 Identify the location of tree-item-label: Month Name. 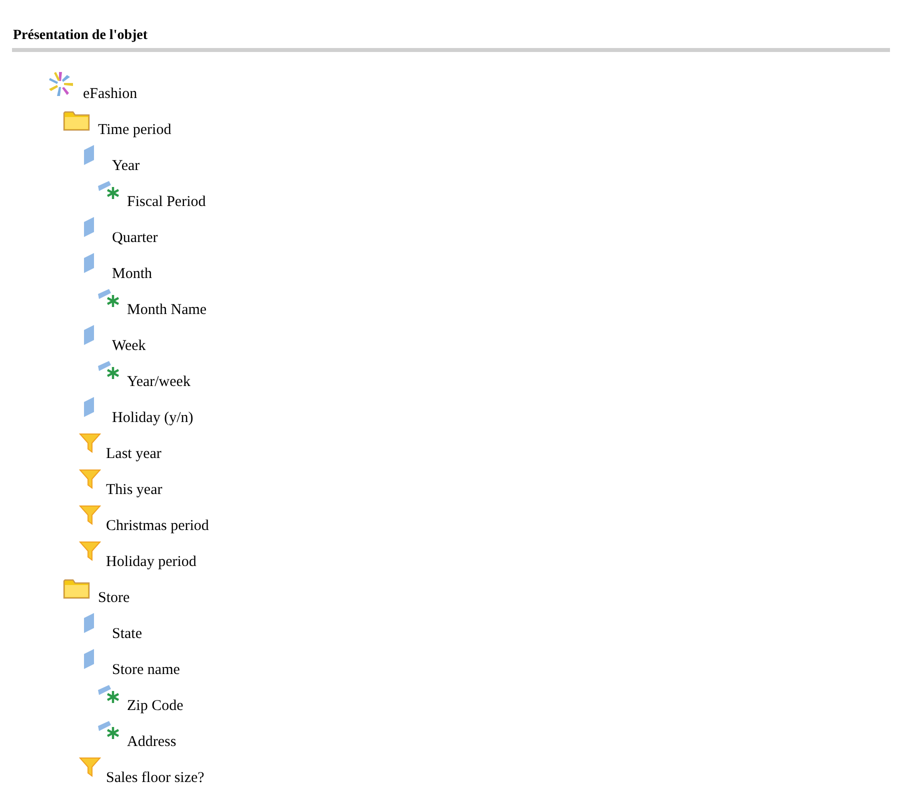
(167, 310).